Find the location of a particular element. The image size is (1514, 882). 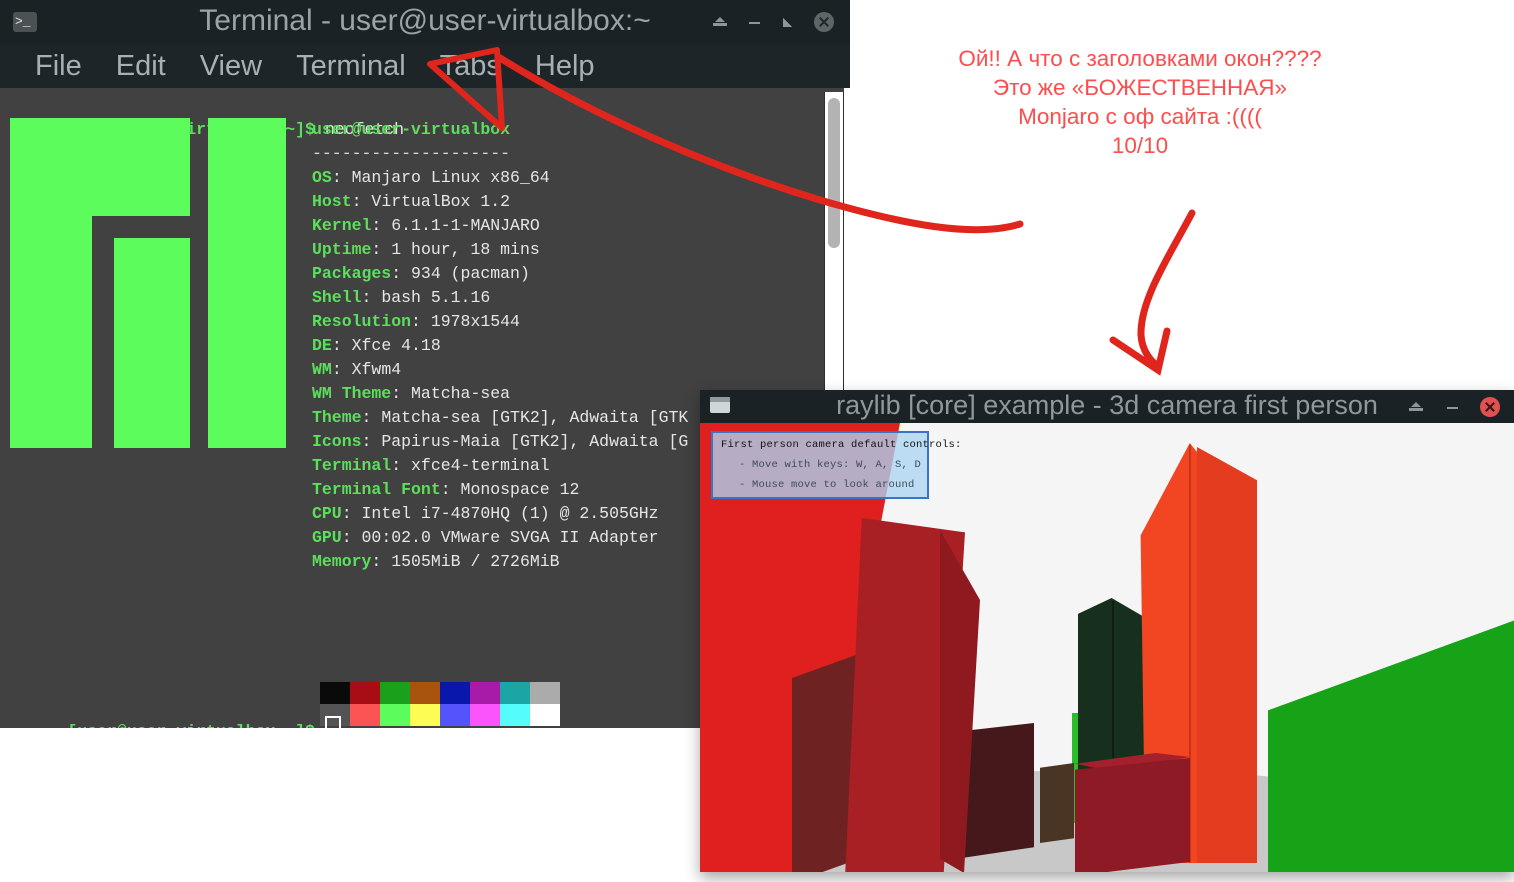

neofetch-row: OS: Manjaro Linux x86_64 is located at coordinates (431, 177).